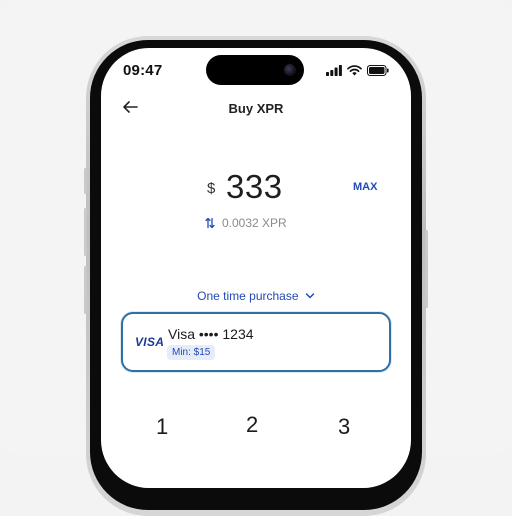 The height and width of the screenshot is (516, 512). I want to click on keypad-key-3: 3, so click(344, 427).